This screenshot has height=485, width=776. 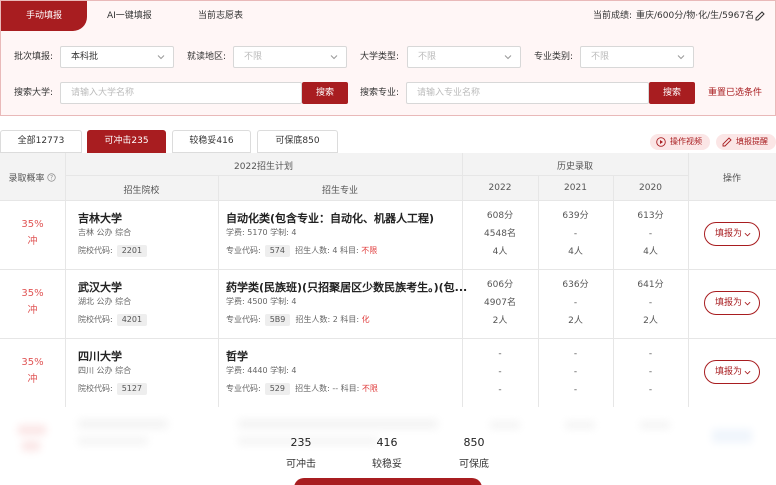 What do you see at coordinates (369, 388) in the screenshot?
I see `subject-req: 不限` at bounding box center [369, 388].